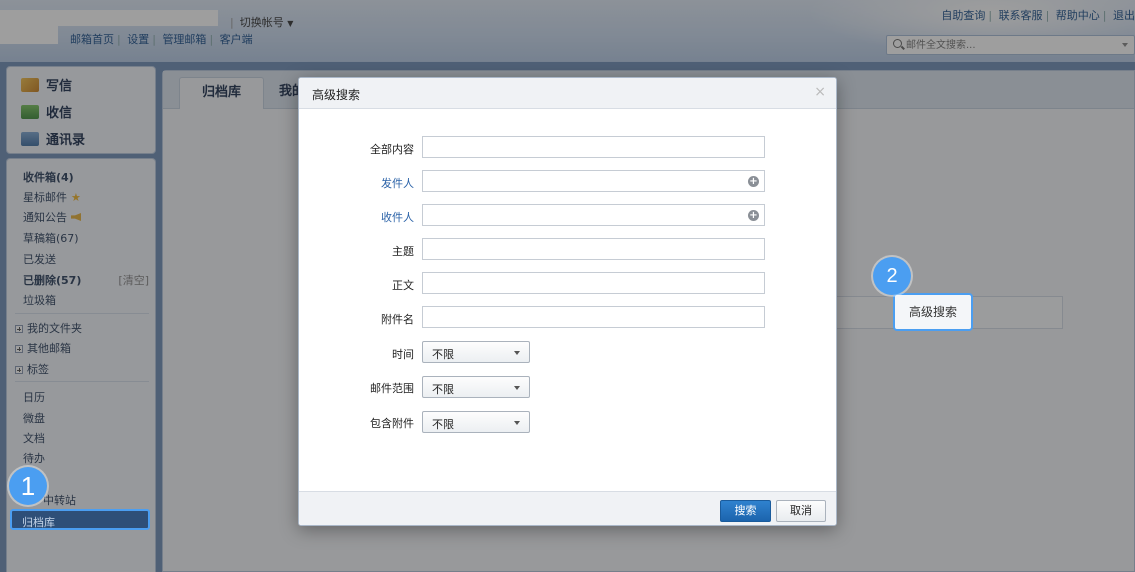  What do you see at coordinates (753, 215) in the screenshot?
I see `add-recipient-icon: +` at bounding box center [753, 215].